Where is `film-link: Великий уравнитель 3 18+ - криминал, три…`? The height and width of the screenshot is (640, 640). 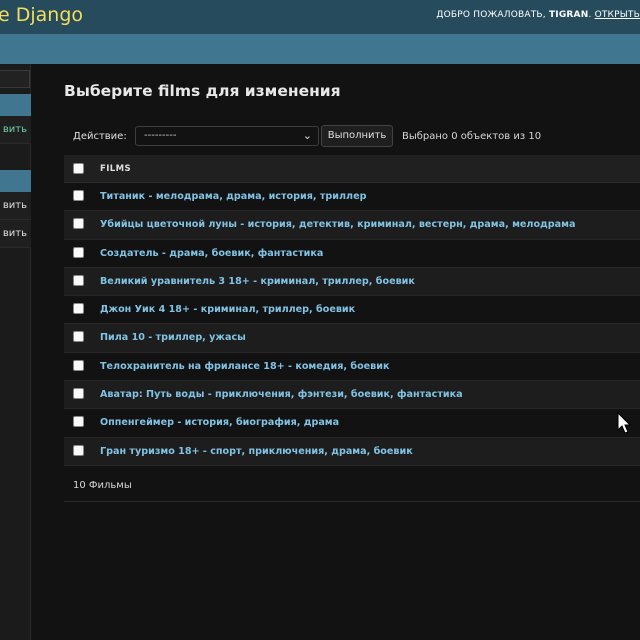
film-link: Великий уравнитель 3 18+ - криминал, три… is located at coordinates (257, 281).